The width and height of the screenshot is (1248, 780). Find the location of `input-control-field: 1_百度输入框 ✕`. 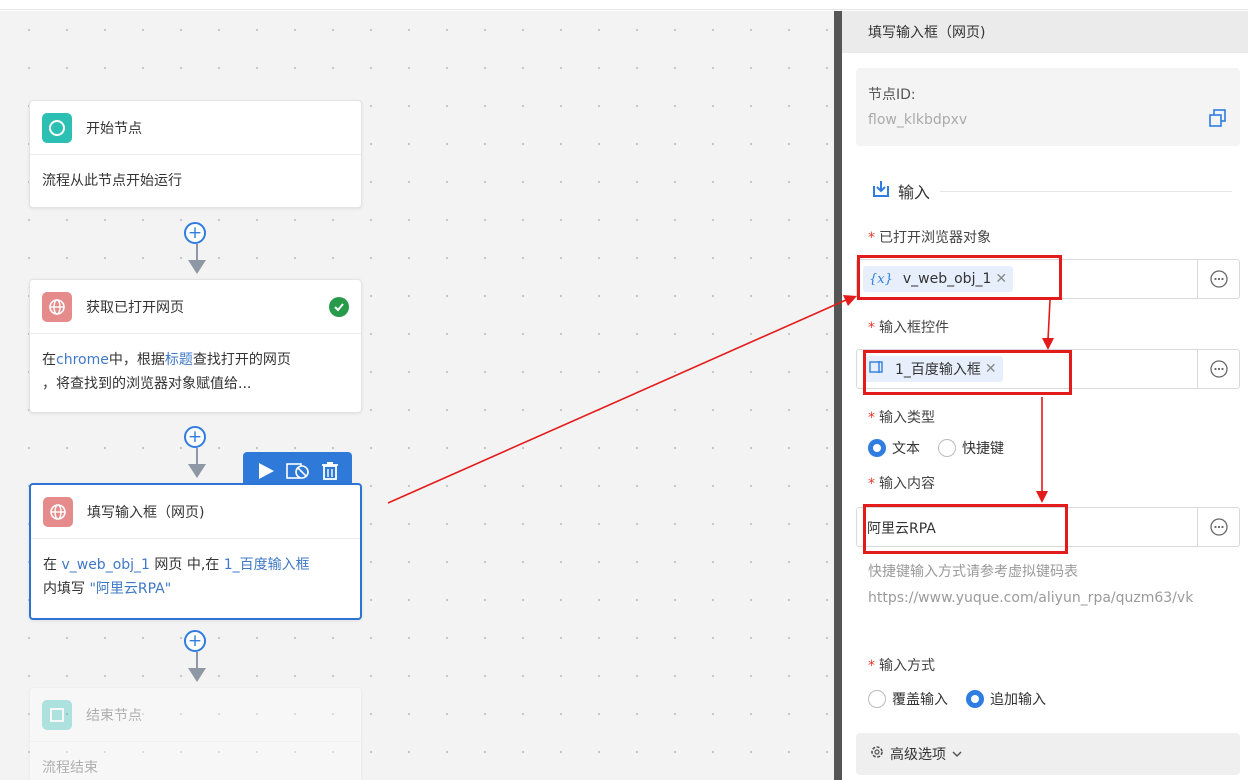

input-control-field: 1_百度输入框 ✕ is located at coordinates (1048, 369).